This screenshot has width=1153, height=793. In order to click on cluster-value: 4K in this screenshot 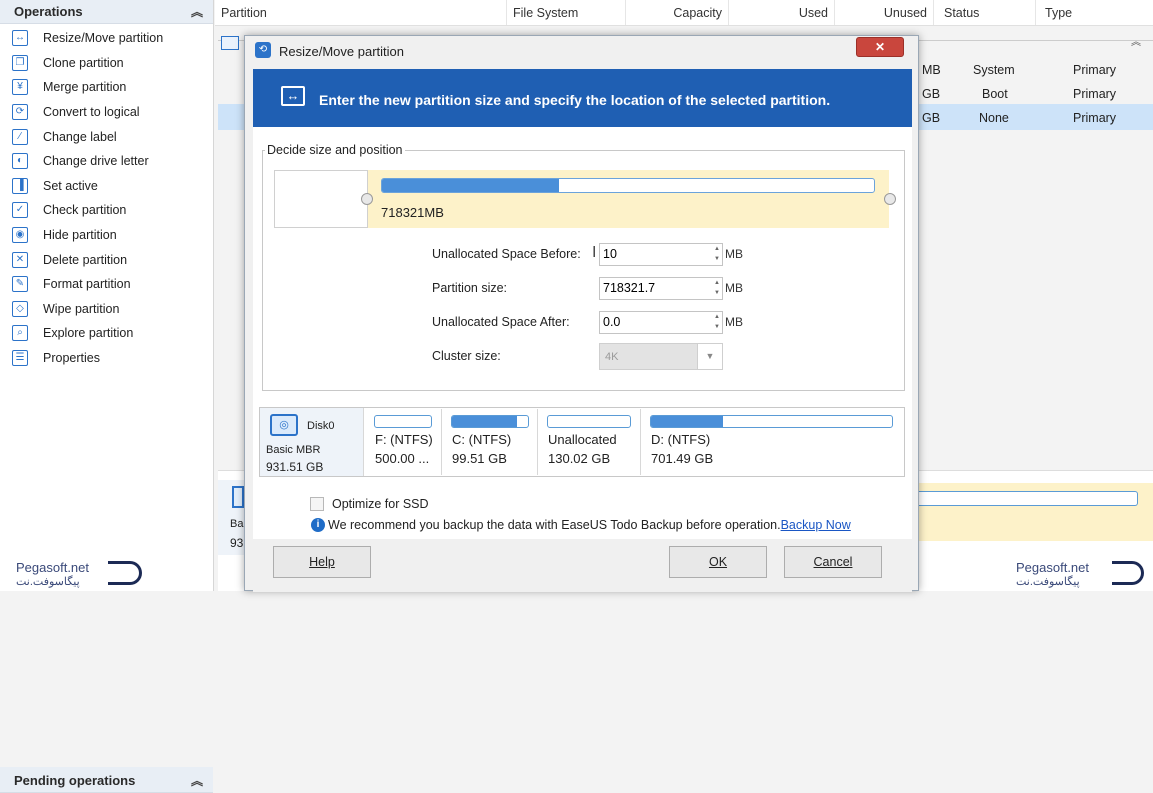, I will do `click(612, 357)`.